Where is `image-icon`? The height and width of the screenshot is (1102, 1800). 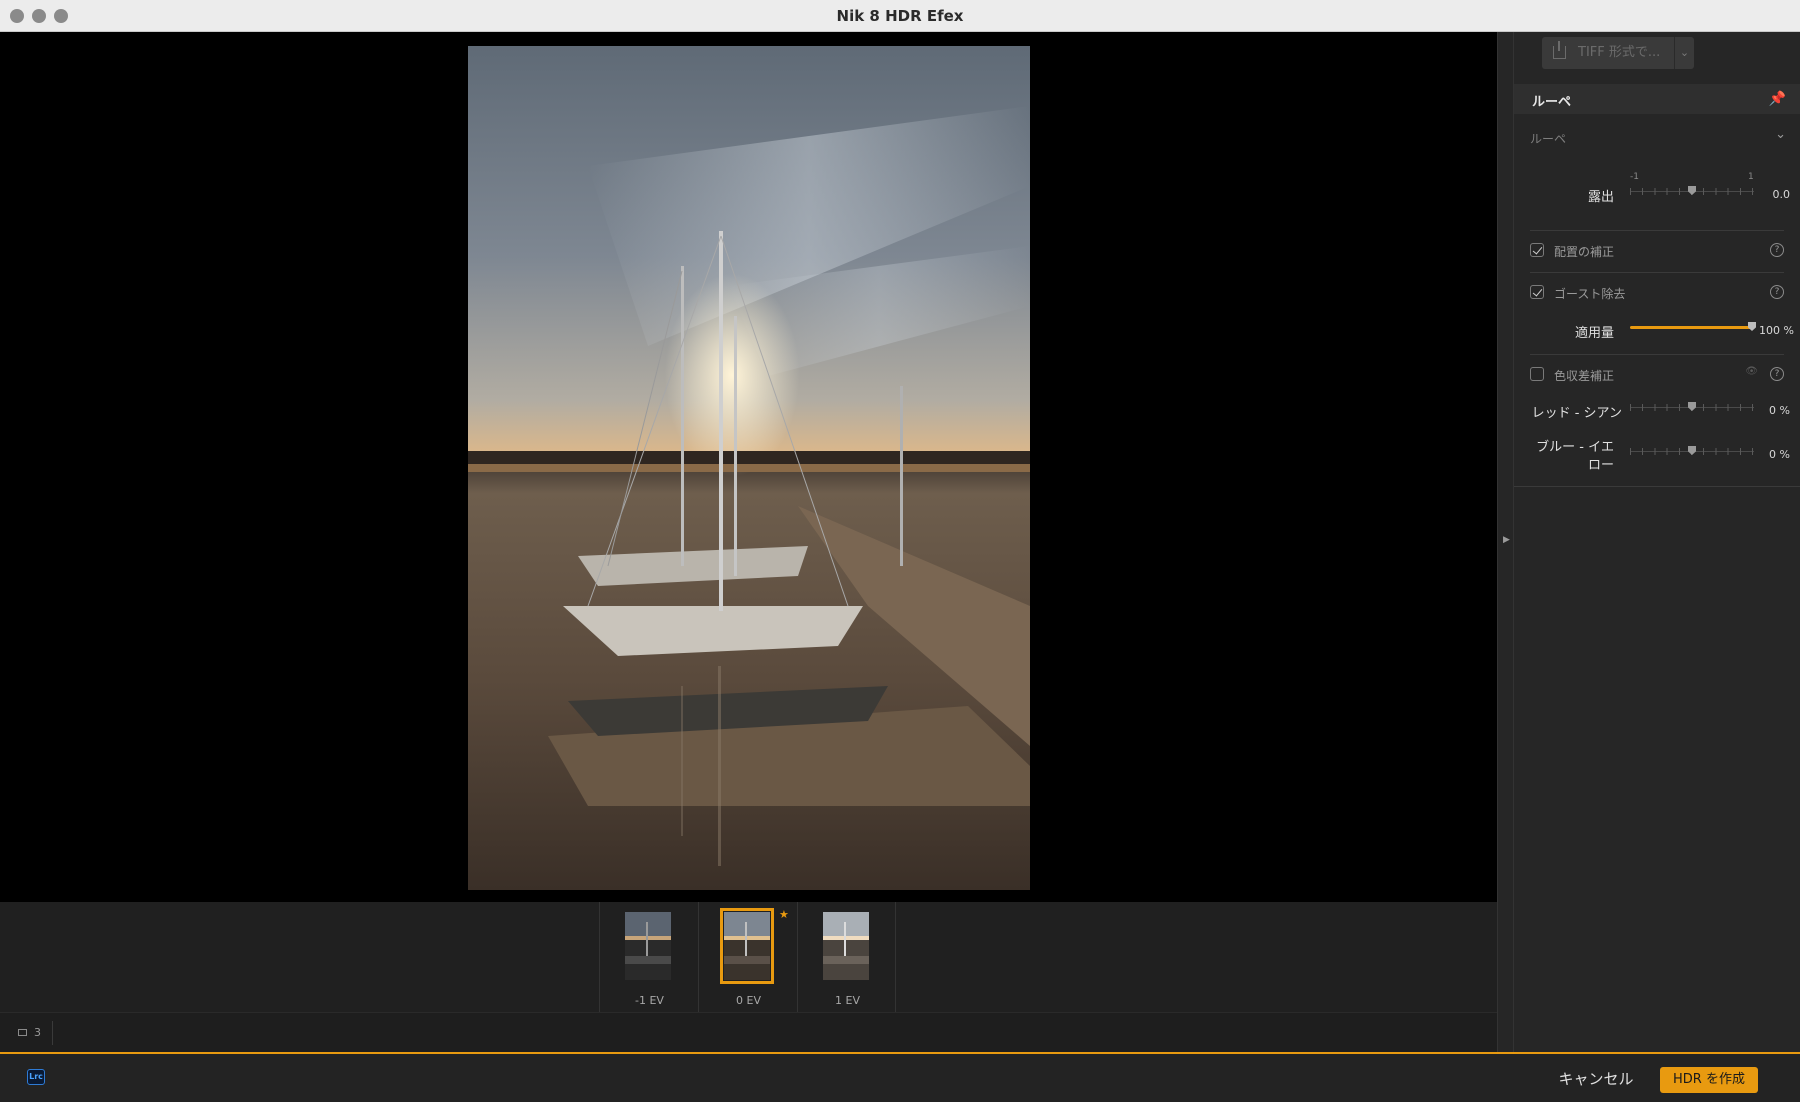
image-icon is located at coordinates (22, 1032).